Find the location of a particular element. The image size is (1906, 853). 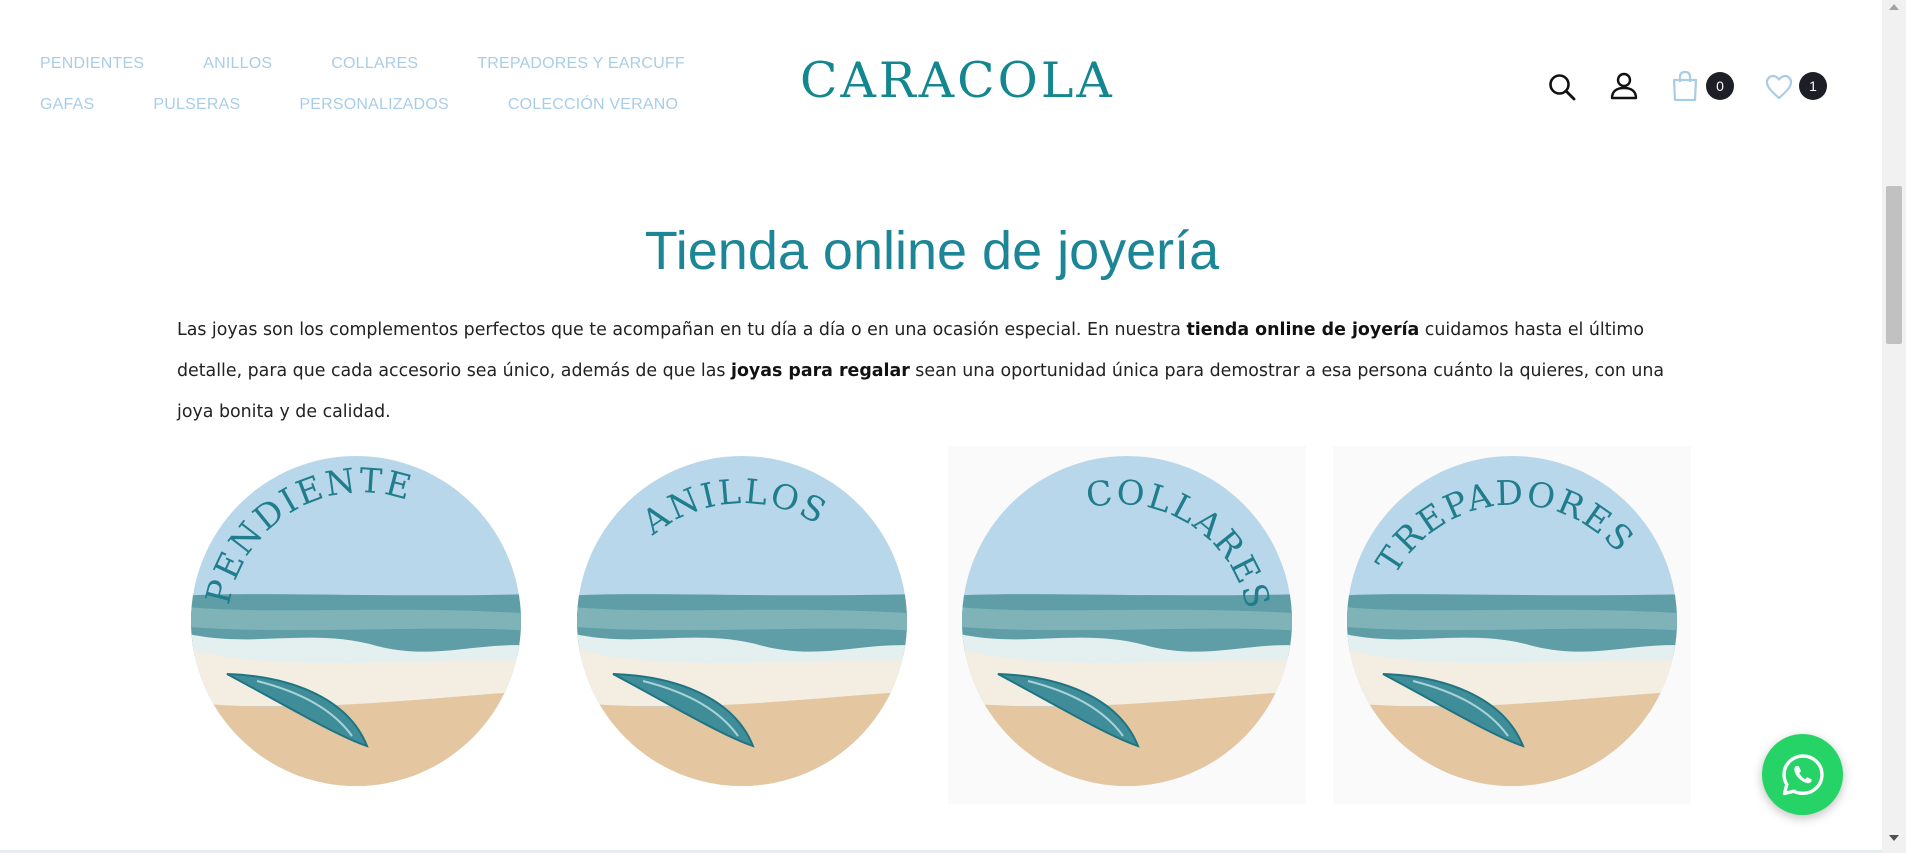

heart-icon is located at coordinates (1779, 87).